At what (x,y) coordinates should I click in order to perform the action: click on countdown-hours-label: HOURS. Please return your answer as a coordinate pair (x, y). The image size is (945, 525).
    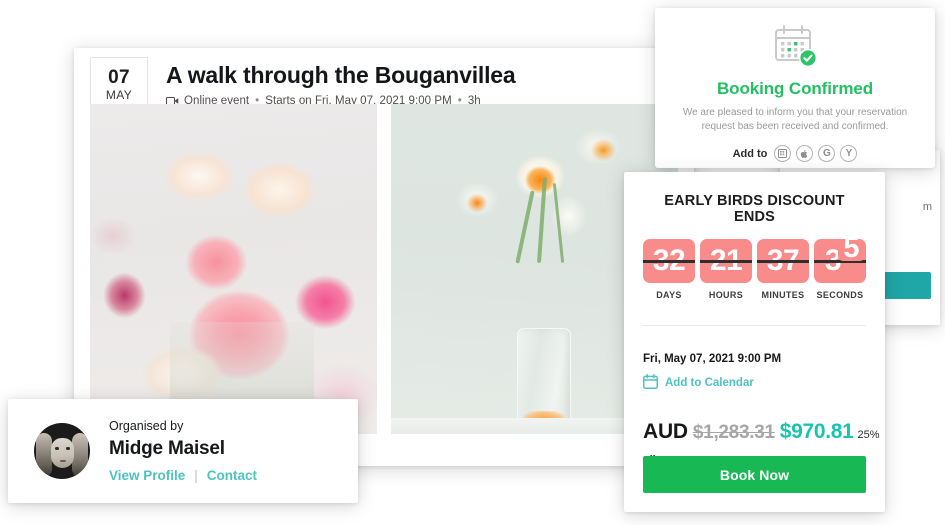
    Looking at the image, I should click on (726, 295).